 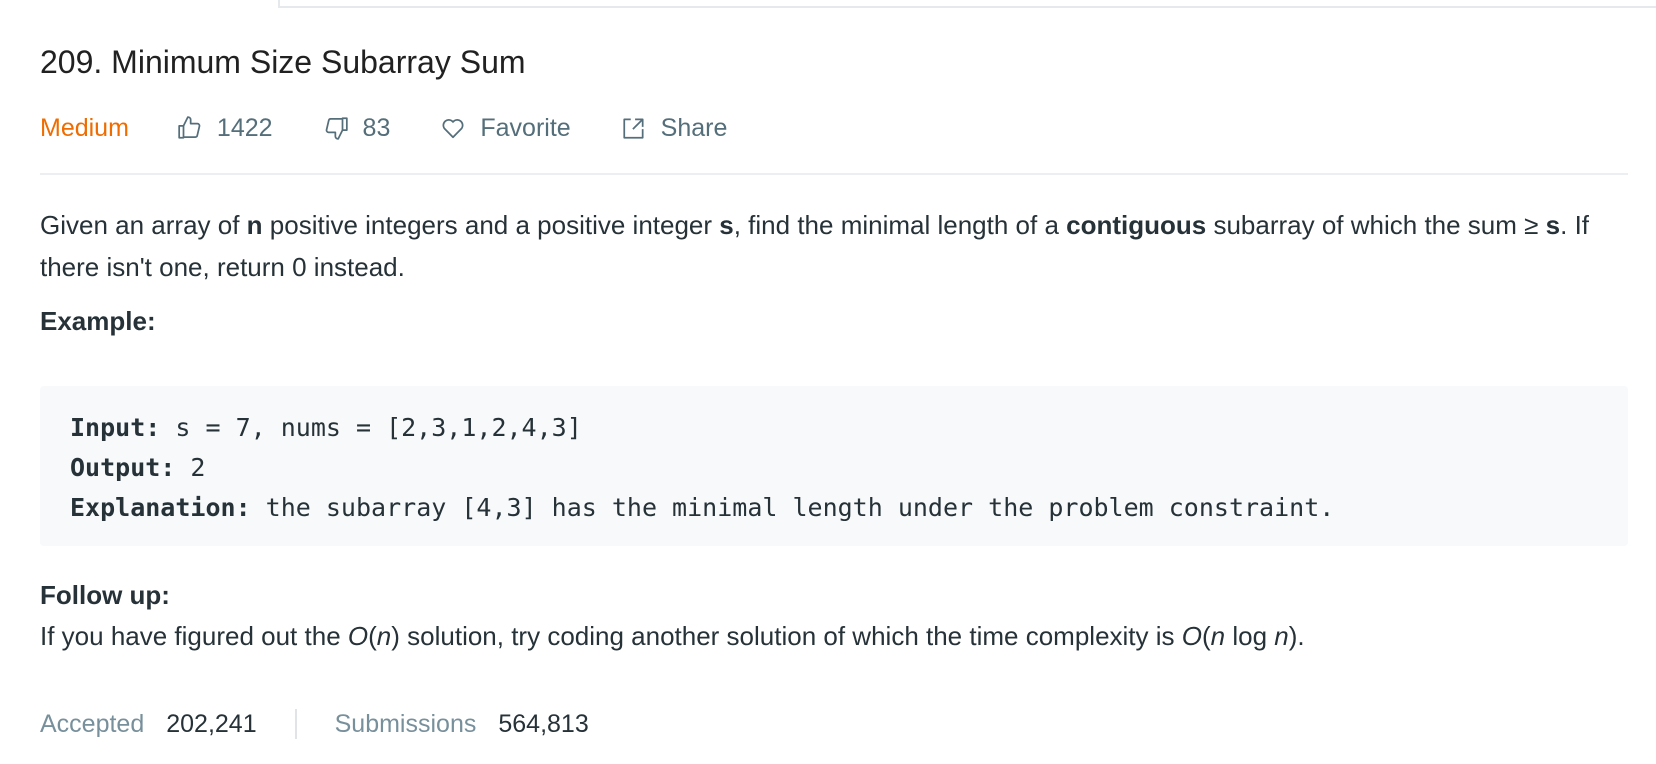 What do you see at coordinates (405, 723) in the screenshot?
I see `submissions-label: Submissions` at bounding box center [405, 723].